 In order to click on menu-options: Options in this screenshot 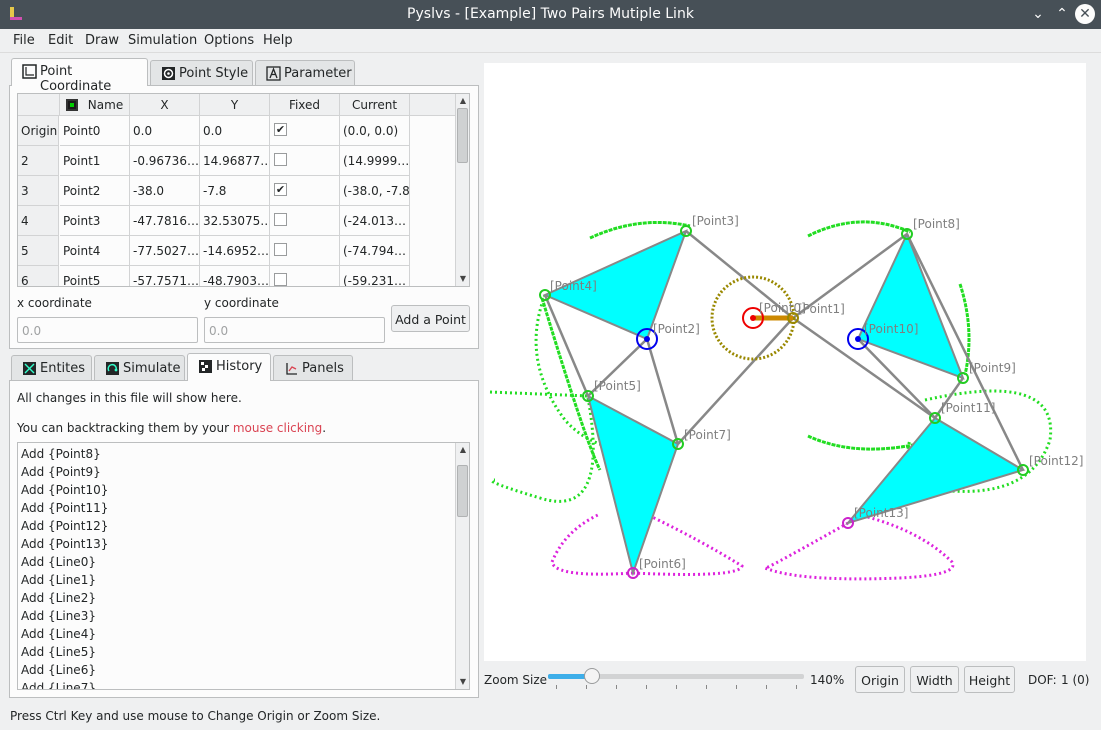, I will do `click(229, 40)`.